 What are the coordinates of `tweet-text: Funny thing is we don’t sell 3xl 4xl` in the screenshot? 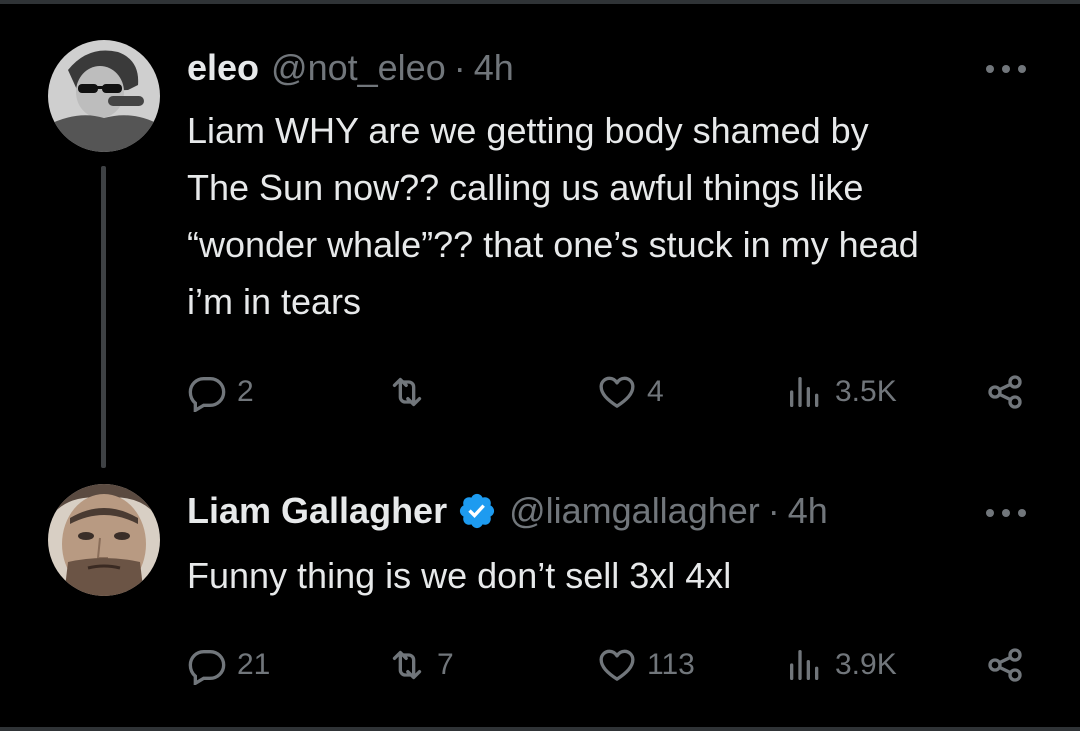 It's located at (617, 575).